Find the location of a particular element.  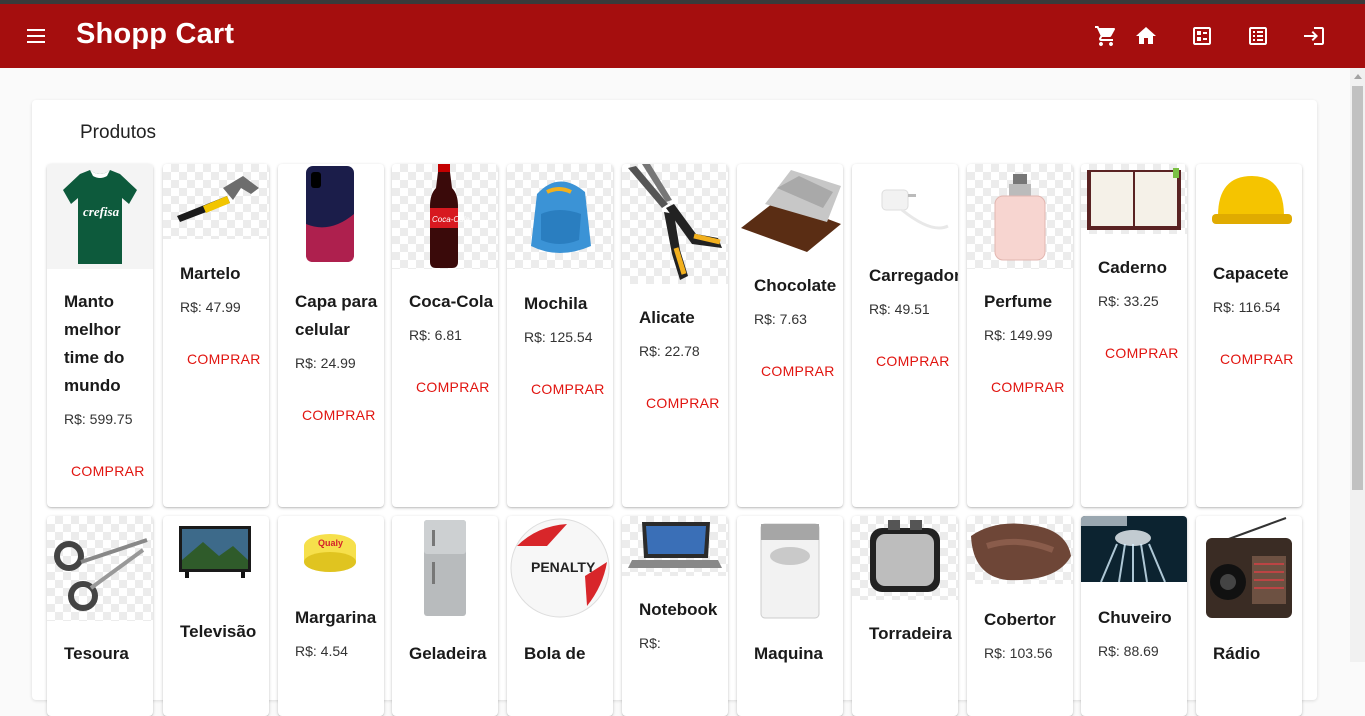

product-body: Capacete R$: 116.54 COMPRAR is located at coordinates (1255, 314).